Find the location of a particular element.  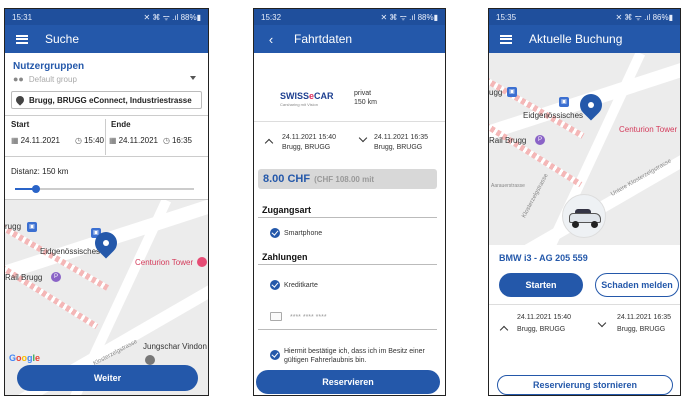

end-time-field: ◷ 16:35 is located at coordinates (177, 140).